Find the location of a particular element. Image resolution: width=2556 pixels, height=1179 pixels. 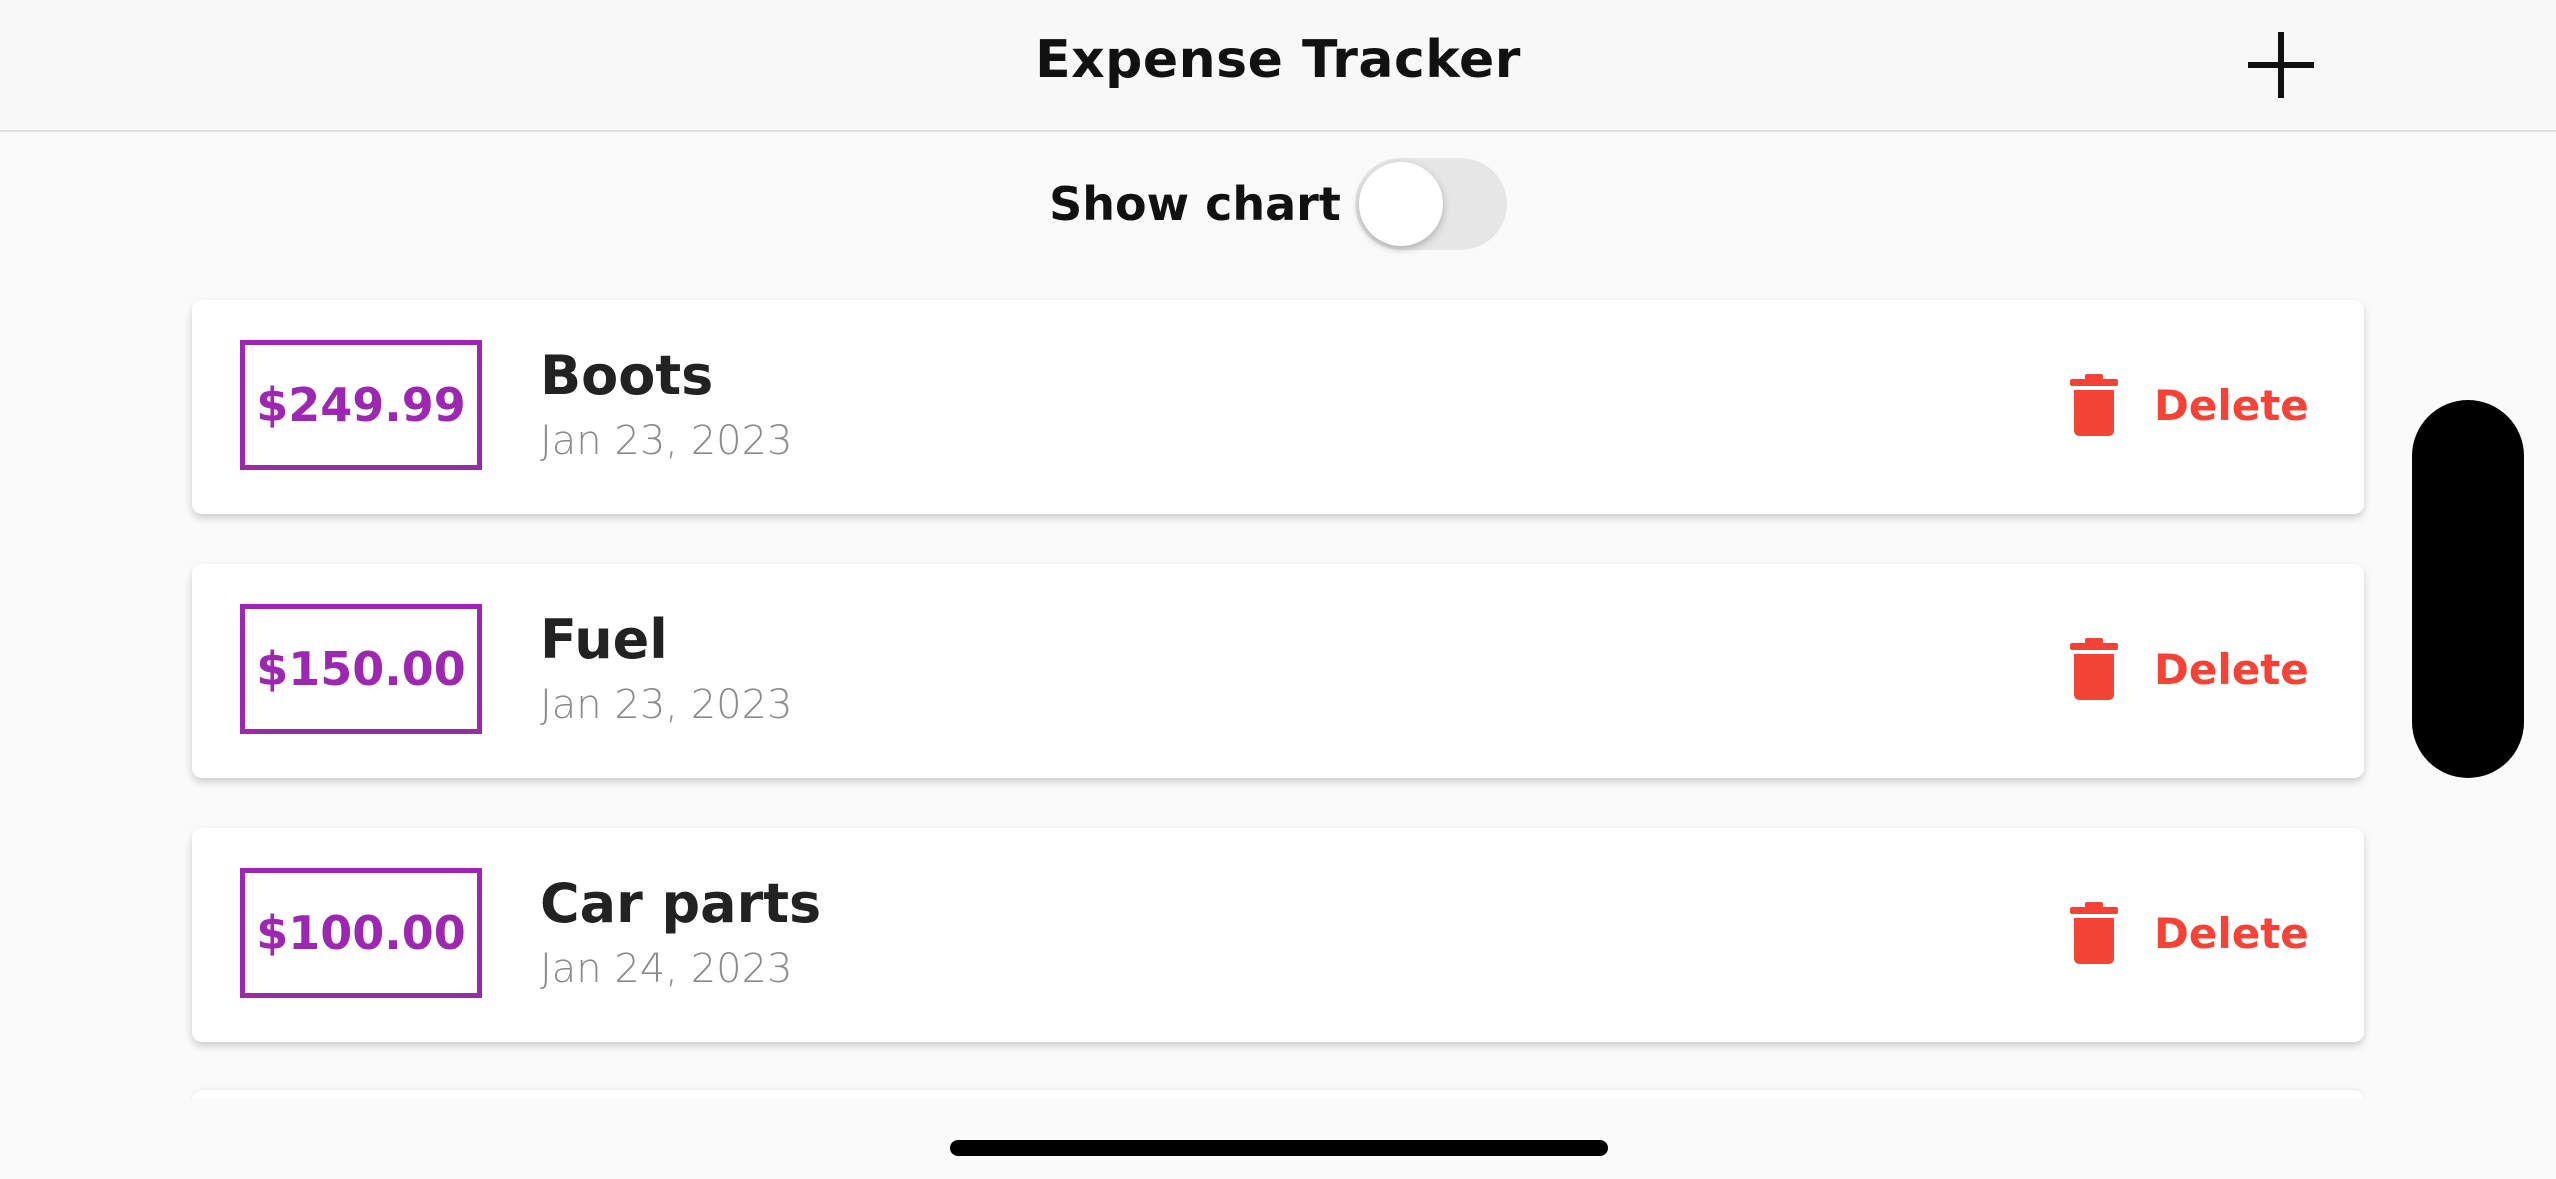

amount-box: $100.00 is located at coordinates (361, 933).